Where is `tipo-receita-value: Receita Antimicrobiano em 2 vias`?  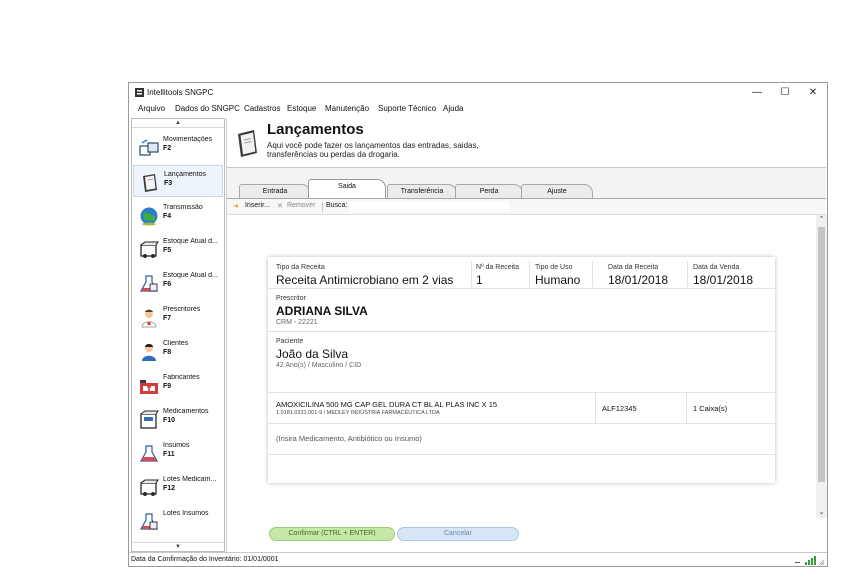
tipo-receita-value: Receita Antimicrobiano em 2 vias is located at coordinates (364, 280).